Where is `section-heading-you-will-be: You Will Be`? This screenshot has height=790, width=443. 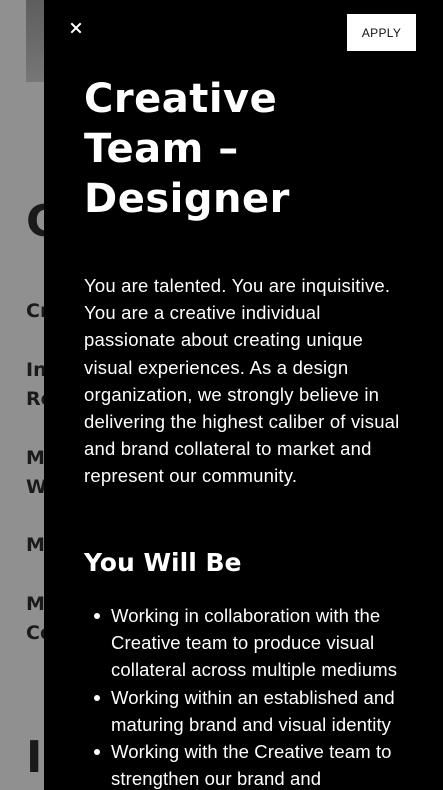
section-heading-you-will-be: You Will Be is located at coordinates (163, 562).